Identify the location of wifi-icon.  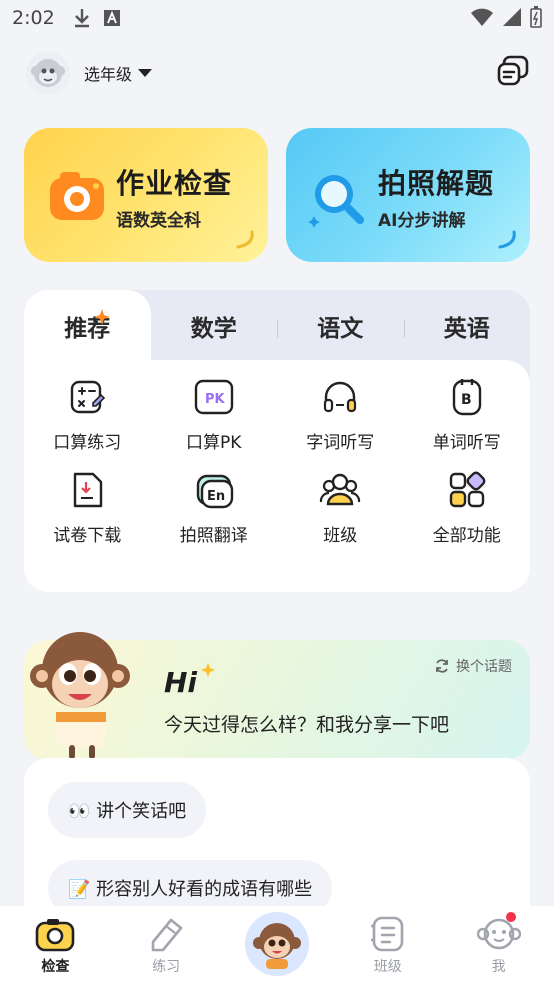
(482, 17).